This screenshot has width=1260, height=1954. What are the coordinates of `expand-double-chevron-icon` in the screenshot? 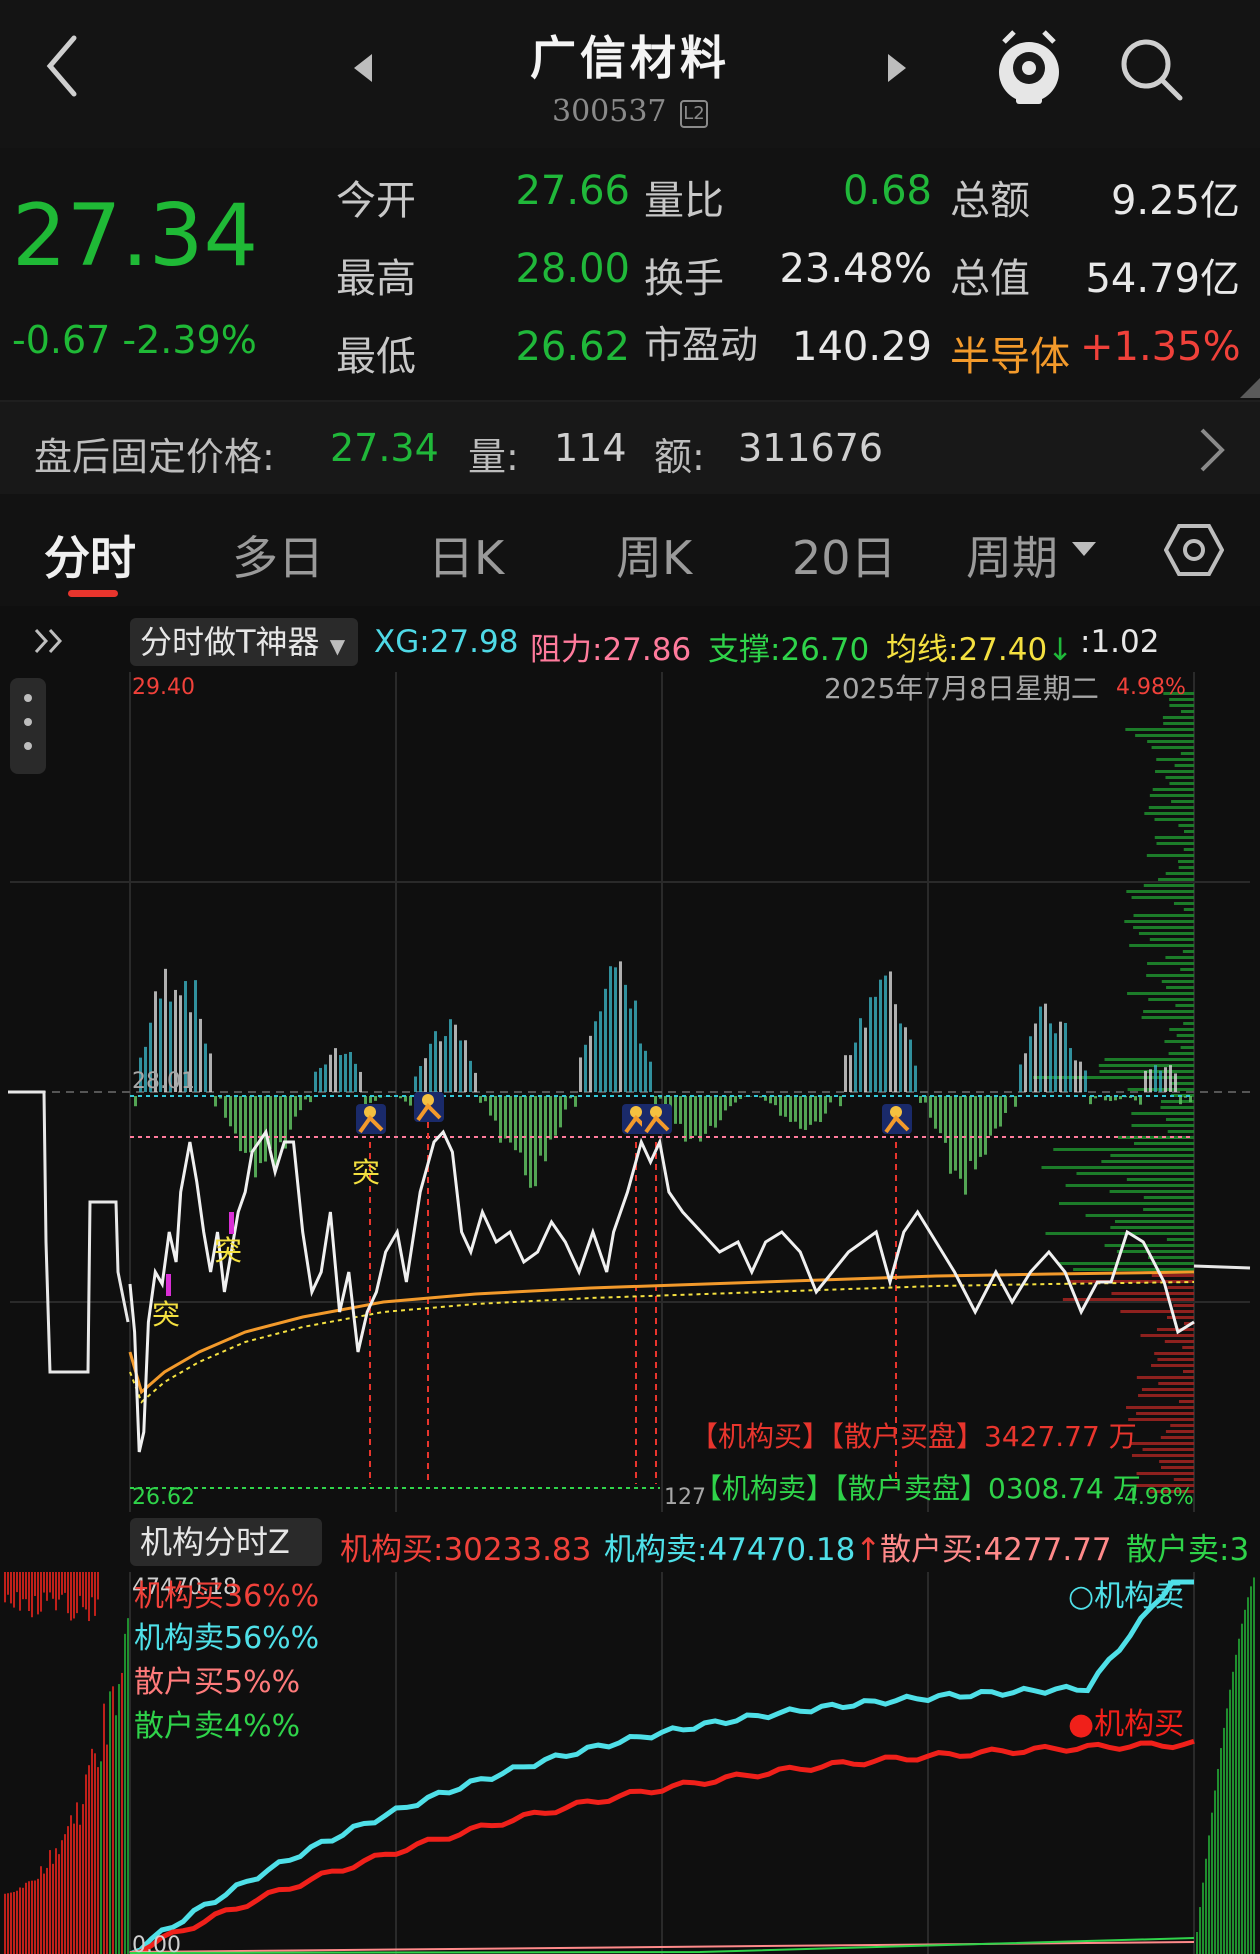 It's located at (50, 641).